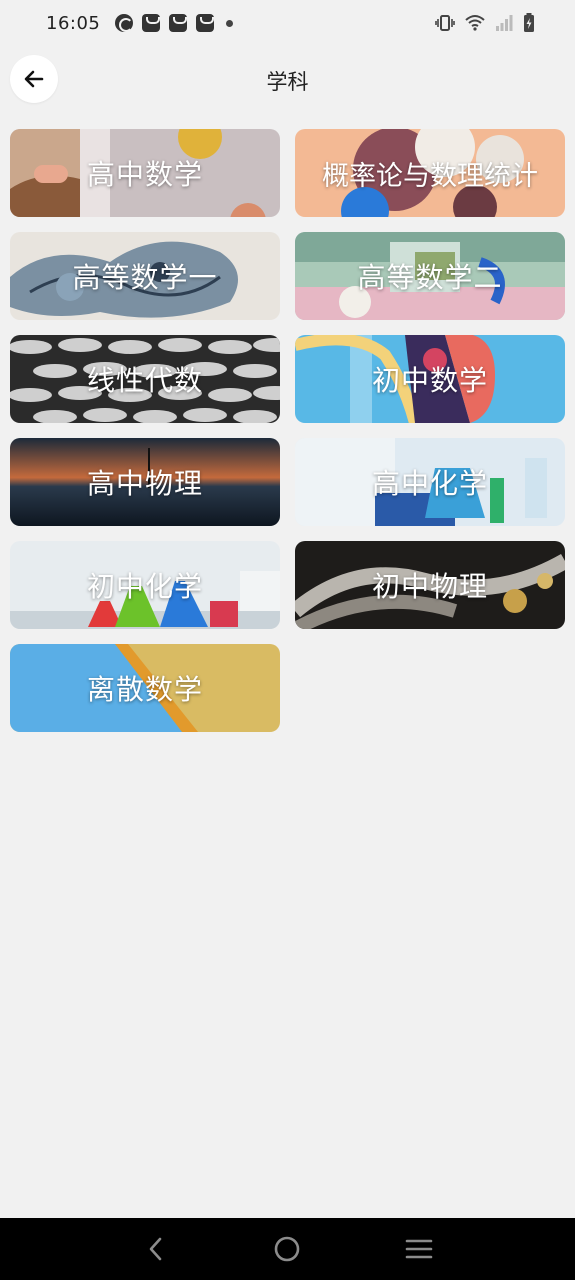 This screenshot has width=575, height=1280. What do you see at coordinates (73, 23) in the screenshot?
I see `status-time: 16:05` at bounding box center [73, 23].